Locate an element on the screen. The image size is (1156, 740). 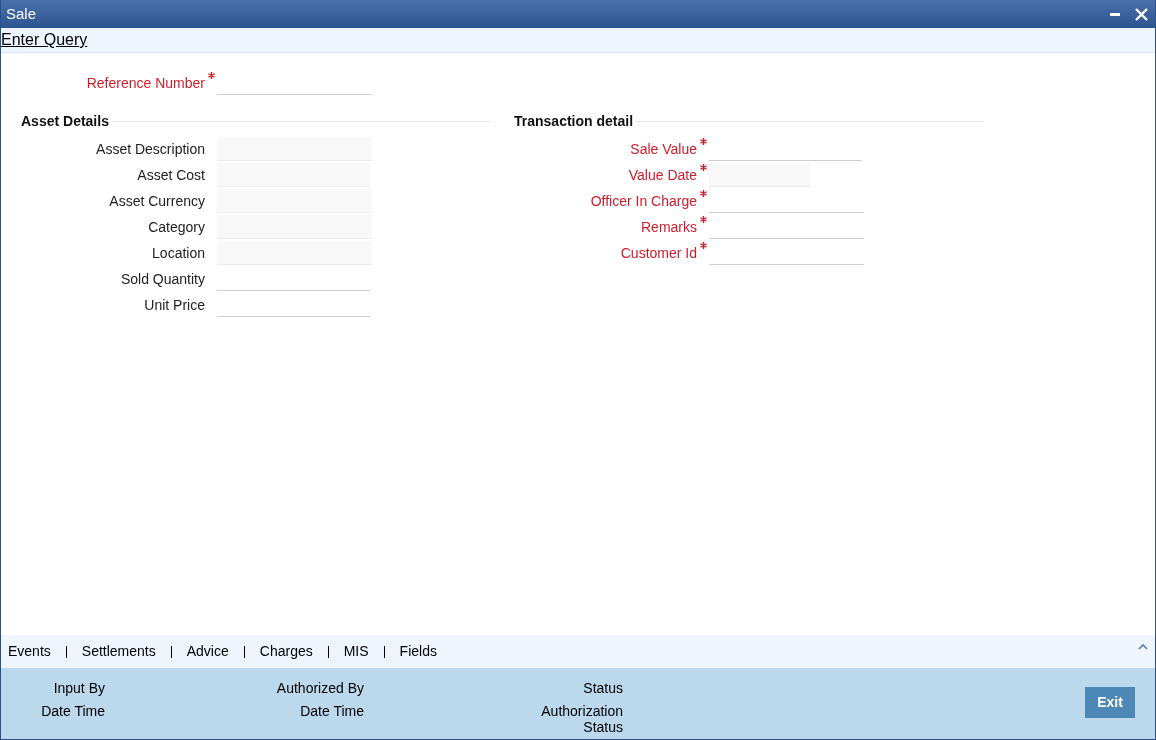
field-label: Reference Number is located at coordinates (145, 83).